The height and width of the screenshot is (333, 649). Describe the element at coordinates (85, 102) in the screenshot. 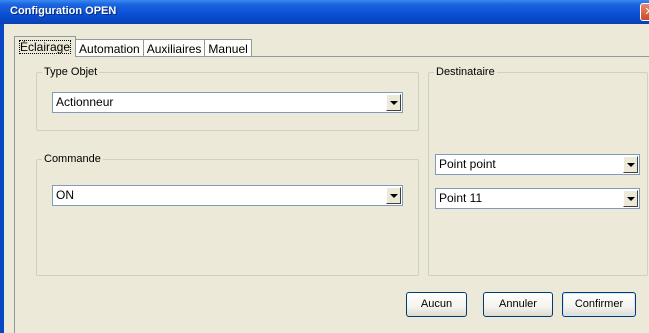

I see `type-objet-value: Actionneur` at that location.